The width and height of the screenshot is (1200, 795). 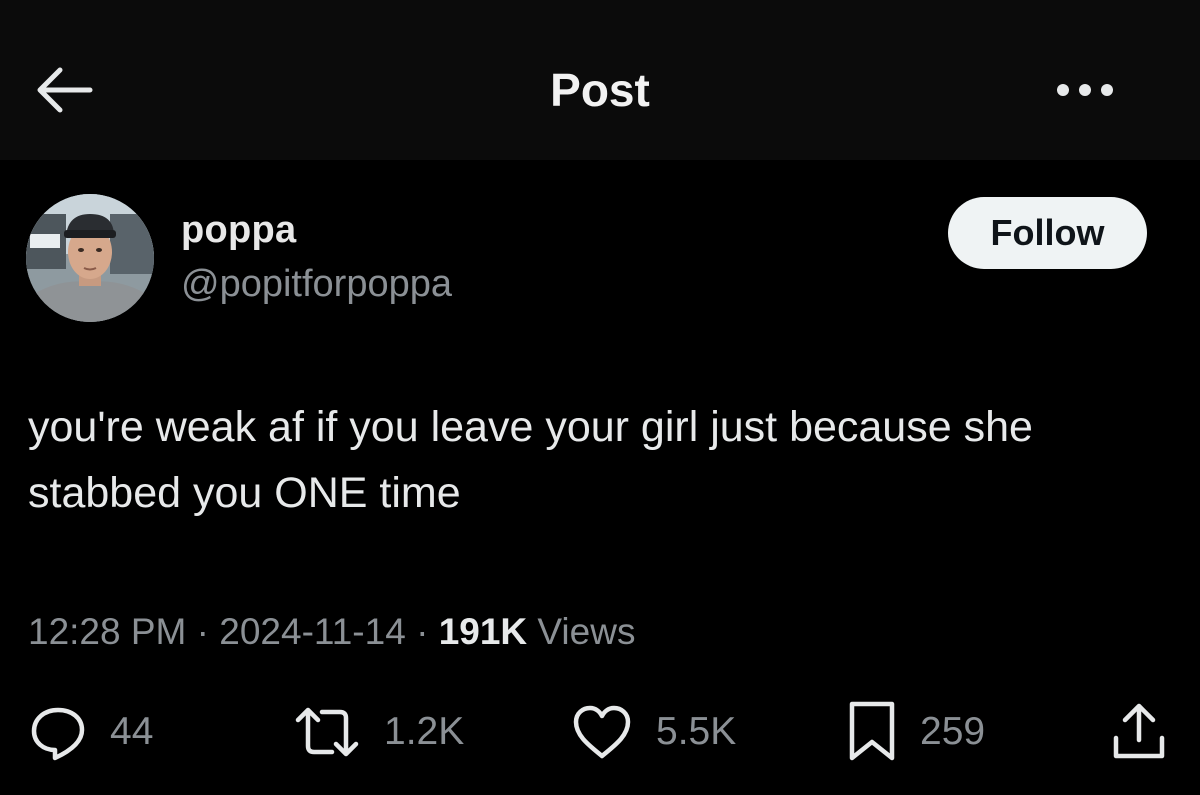 I want to click on views-count: 191K, so click(x=483, y=631).